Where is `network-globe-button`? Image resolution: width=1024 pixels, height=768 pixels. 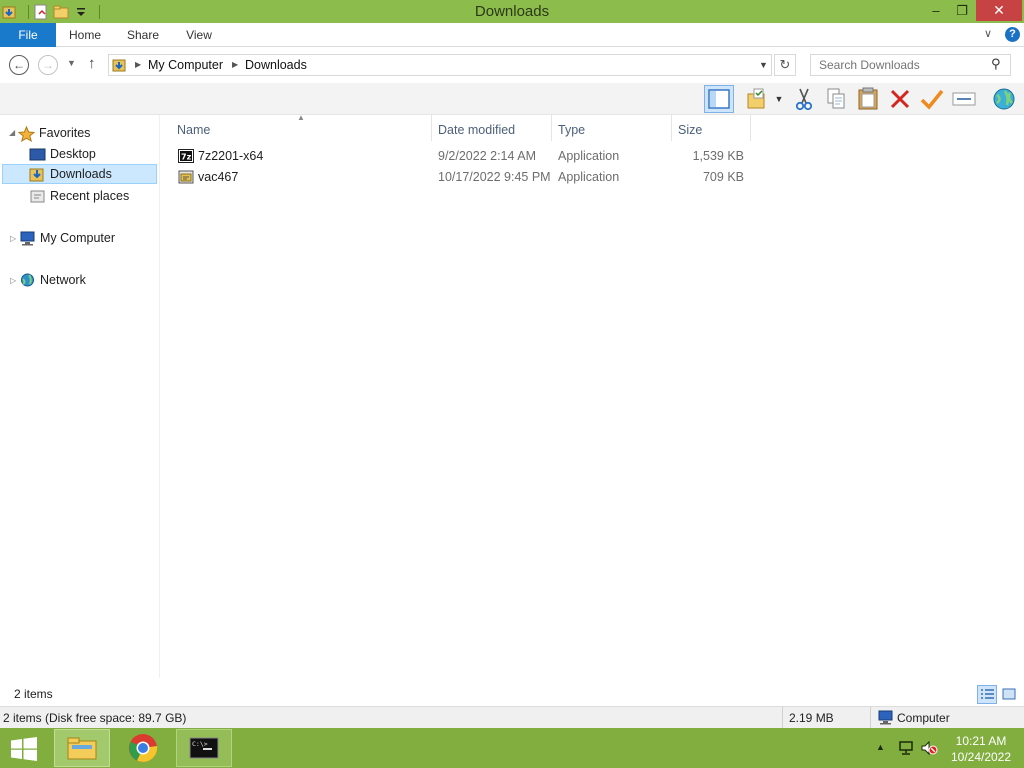
network-globe-button is located at coordinates (1004, 99).